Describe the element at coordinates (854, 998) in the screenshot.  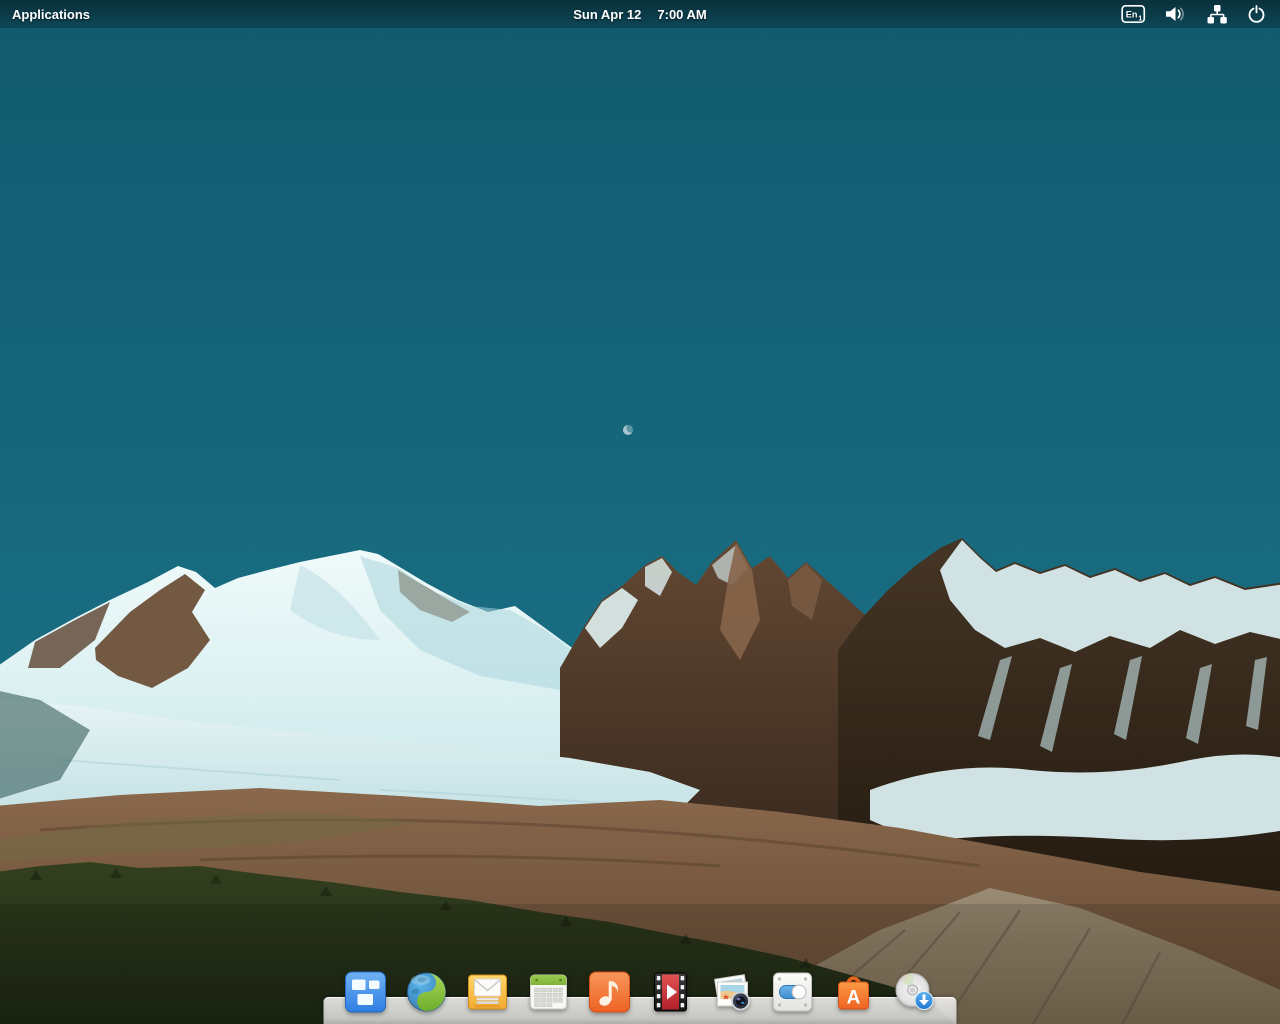
I see `svg-text: A` at that location.